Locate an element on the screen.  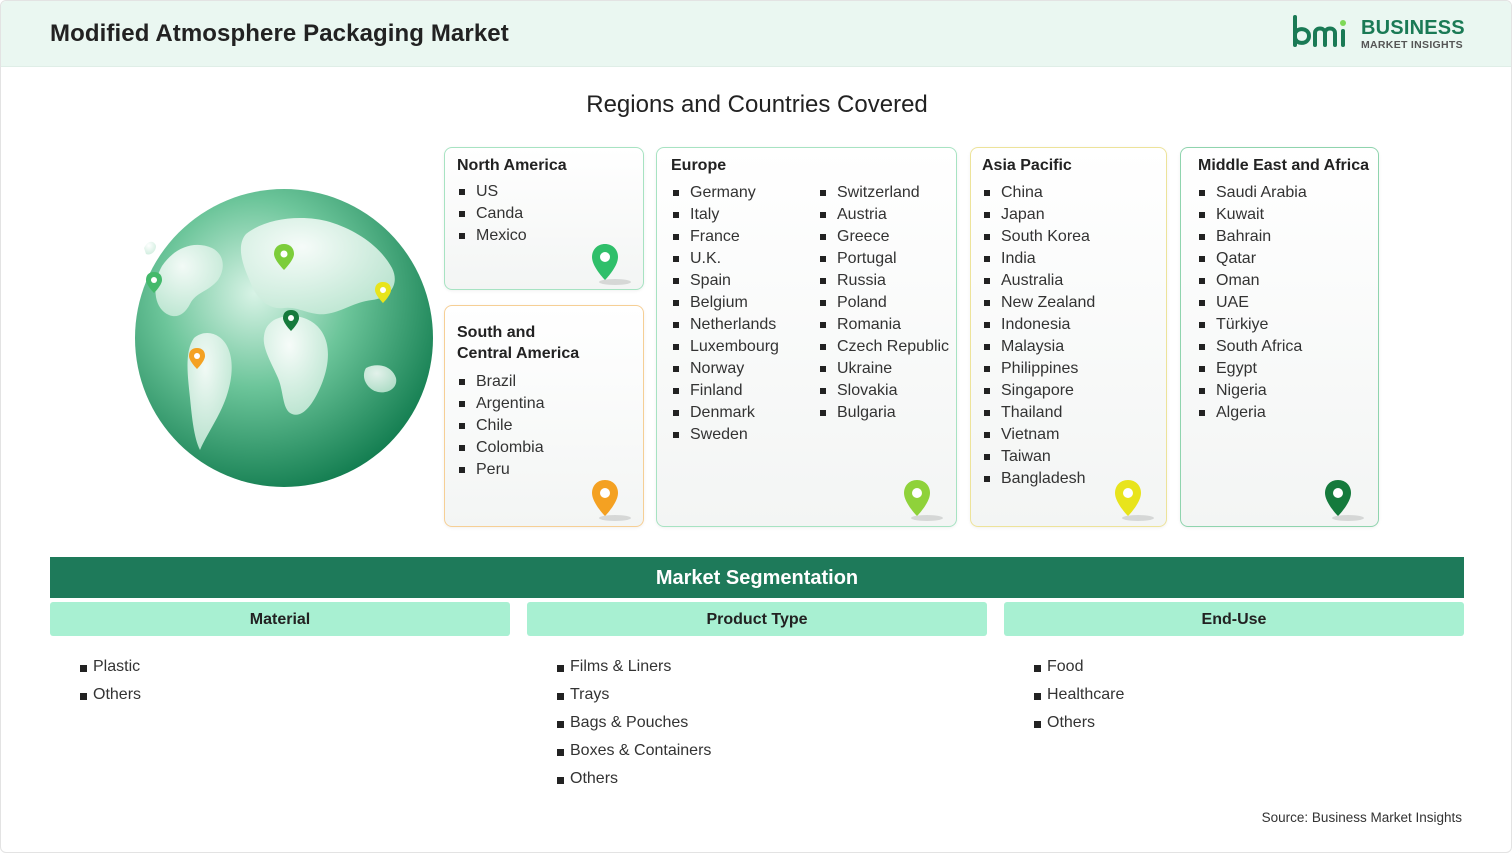
logo-tagline: MARKET INSIGHTS is located at coordinates (1412, 45).